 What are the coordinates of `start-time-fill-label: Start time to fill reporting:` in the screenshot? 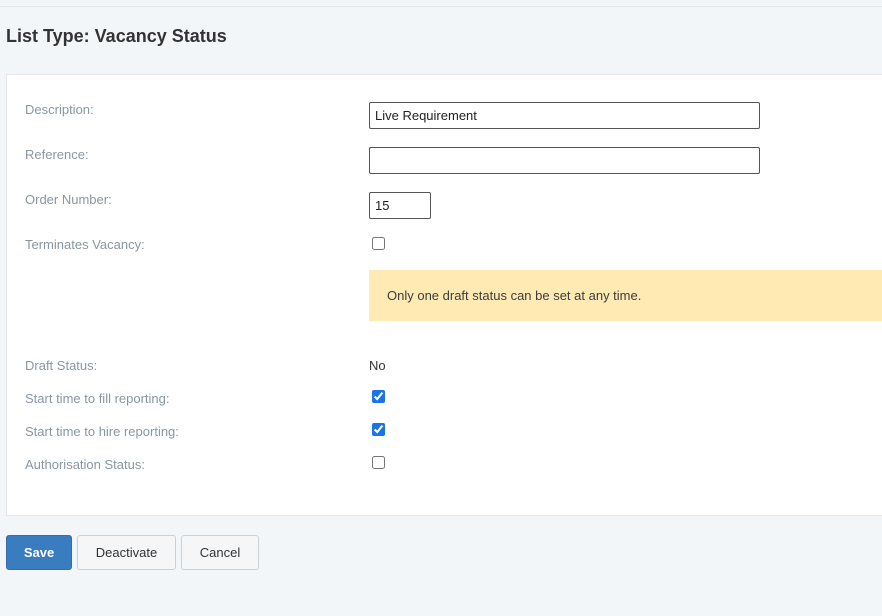 It's located at (97, 398).